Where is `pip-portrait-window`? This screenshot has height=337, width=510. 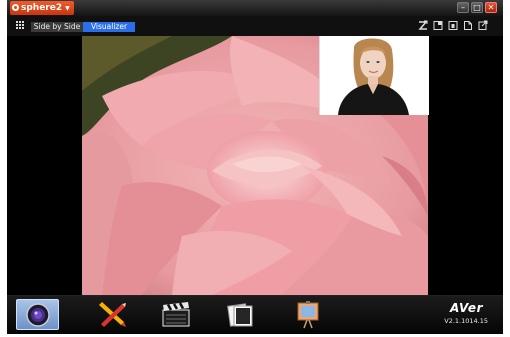 pip-portrait-window is located at coordinates (374, 75).